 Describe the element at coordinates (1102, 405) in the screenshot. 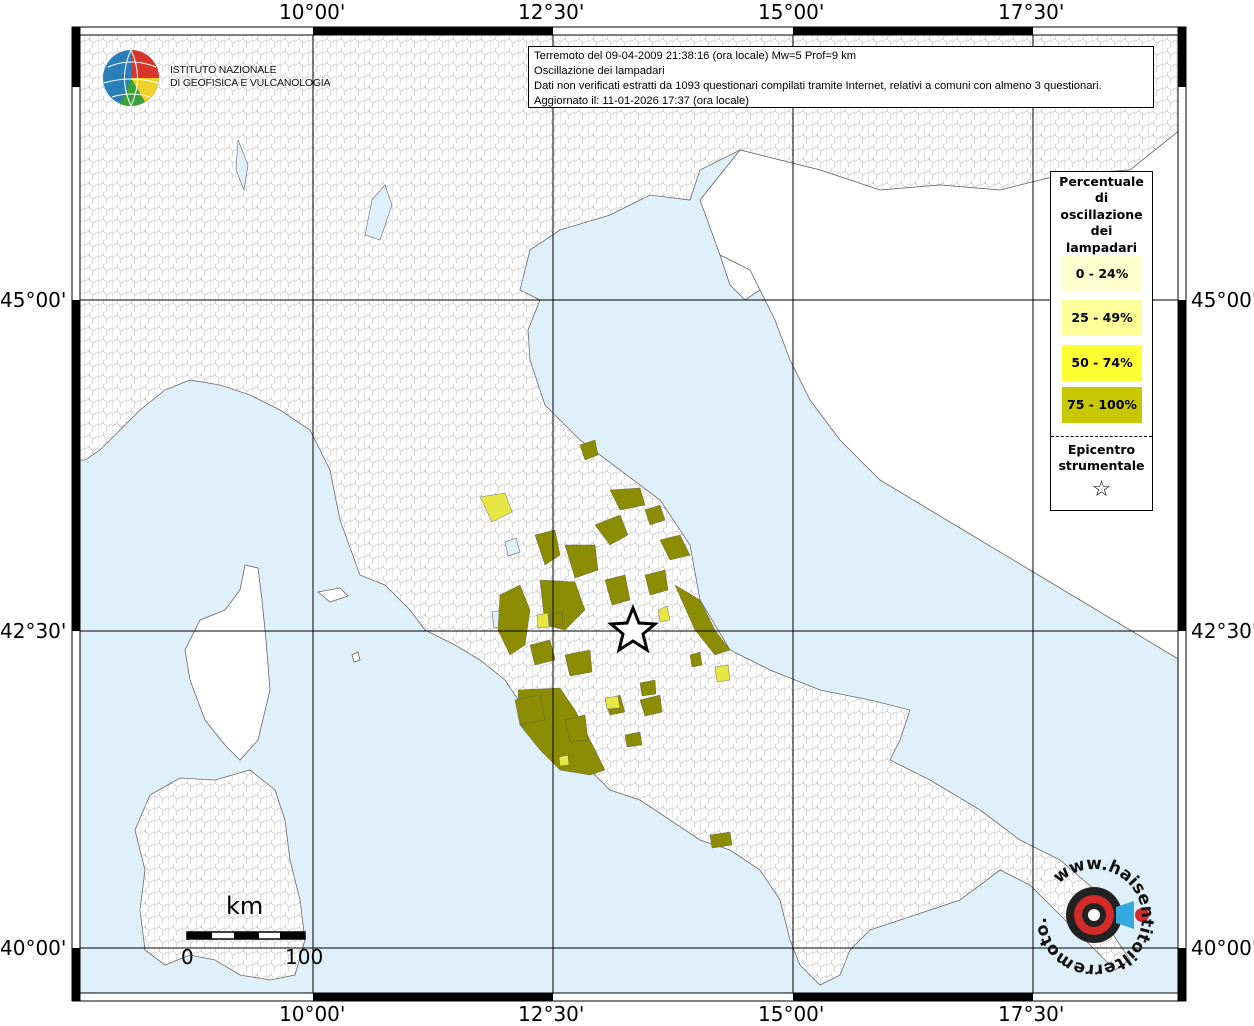

I see `legend-swatch-75-100: 75 - 100%` at that location.